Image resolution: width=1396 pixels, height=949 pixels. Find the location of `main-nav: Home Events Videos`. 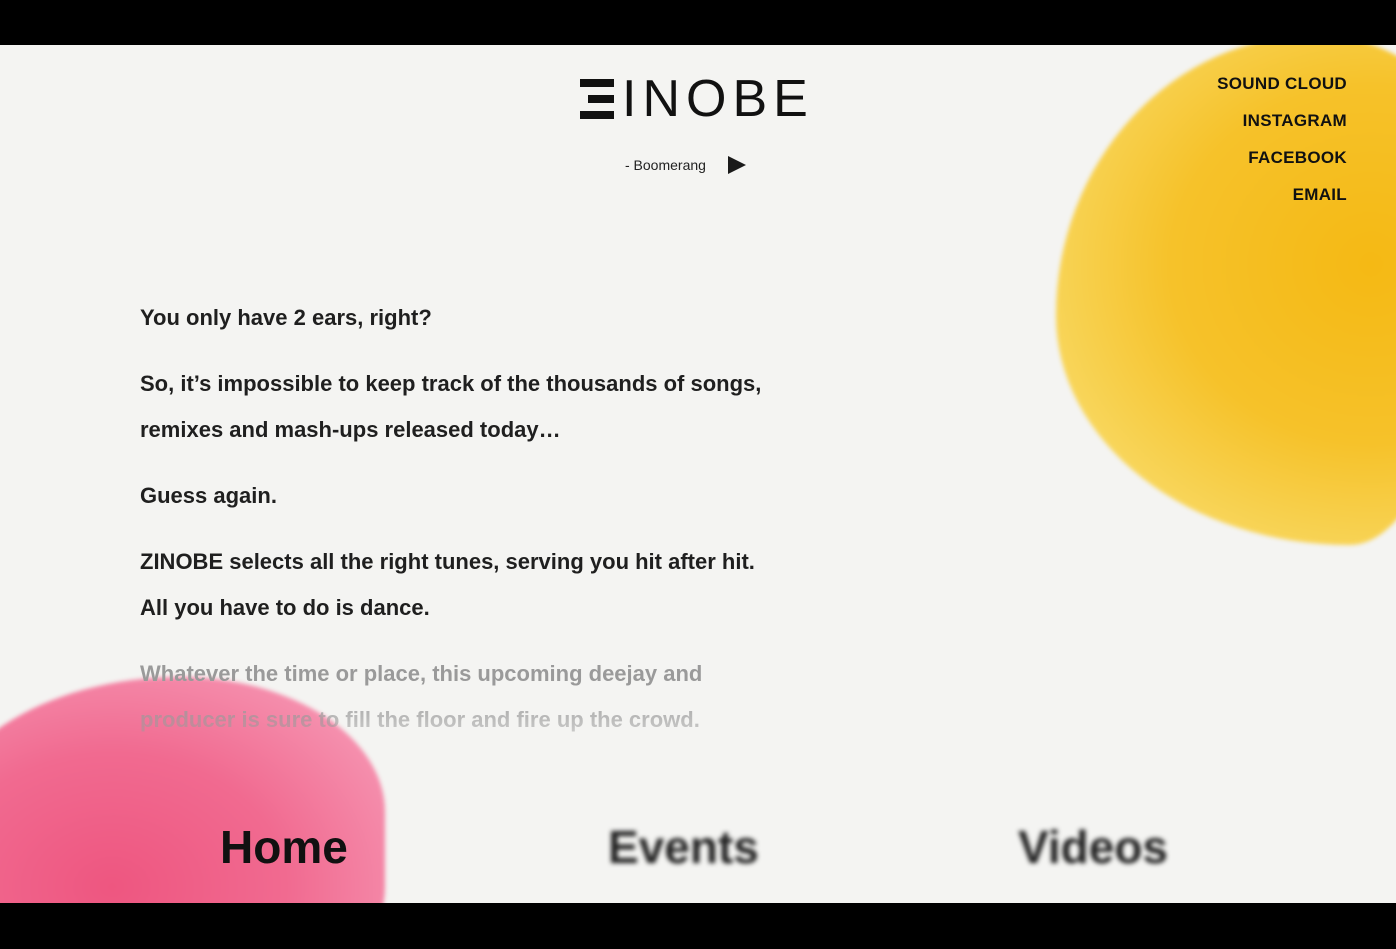

main-nav: Home Events Videos is located at coordinates (698, 855).